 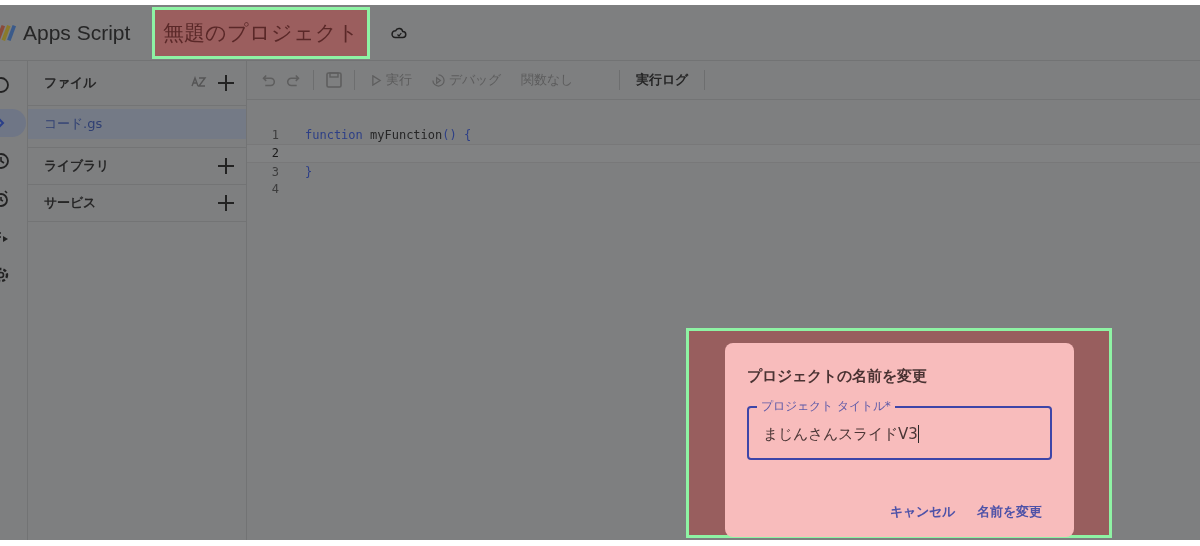 What do you see at coordinates (899, 429) in the screenshot?
I see `project-title-field: プロジェクト タイトル* まじんさんスライドV3` at bounding box center [899, 429].